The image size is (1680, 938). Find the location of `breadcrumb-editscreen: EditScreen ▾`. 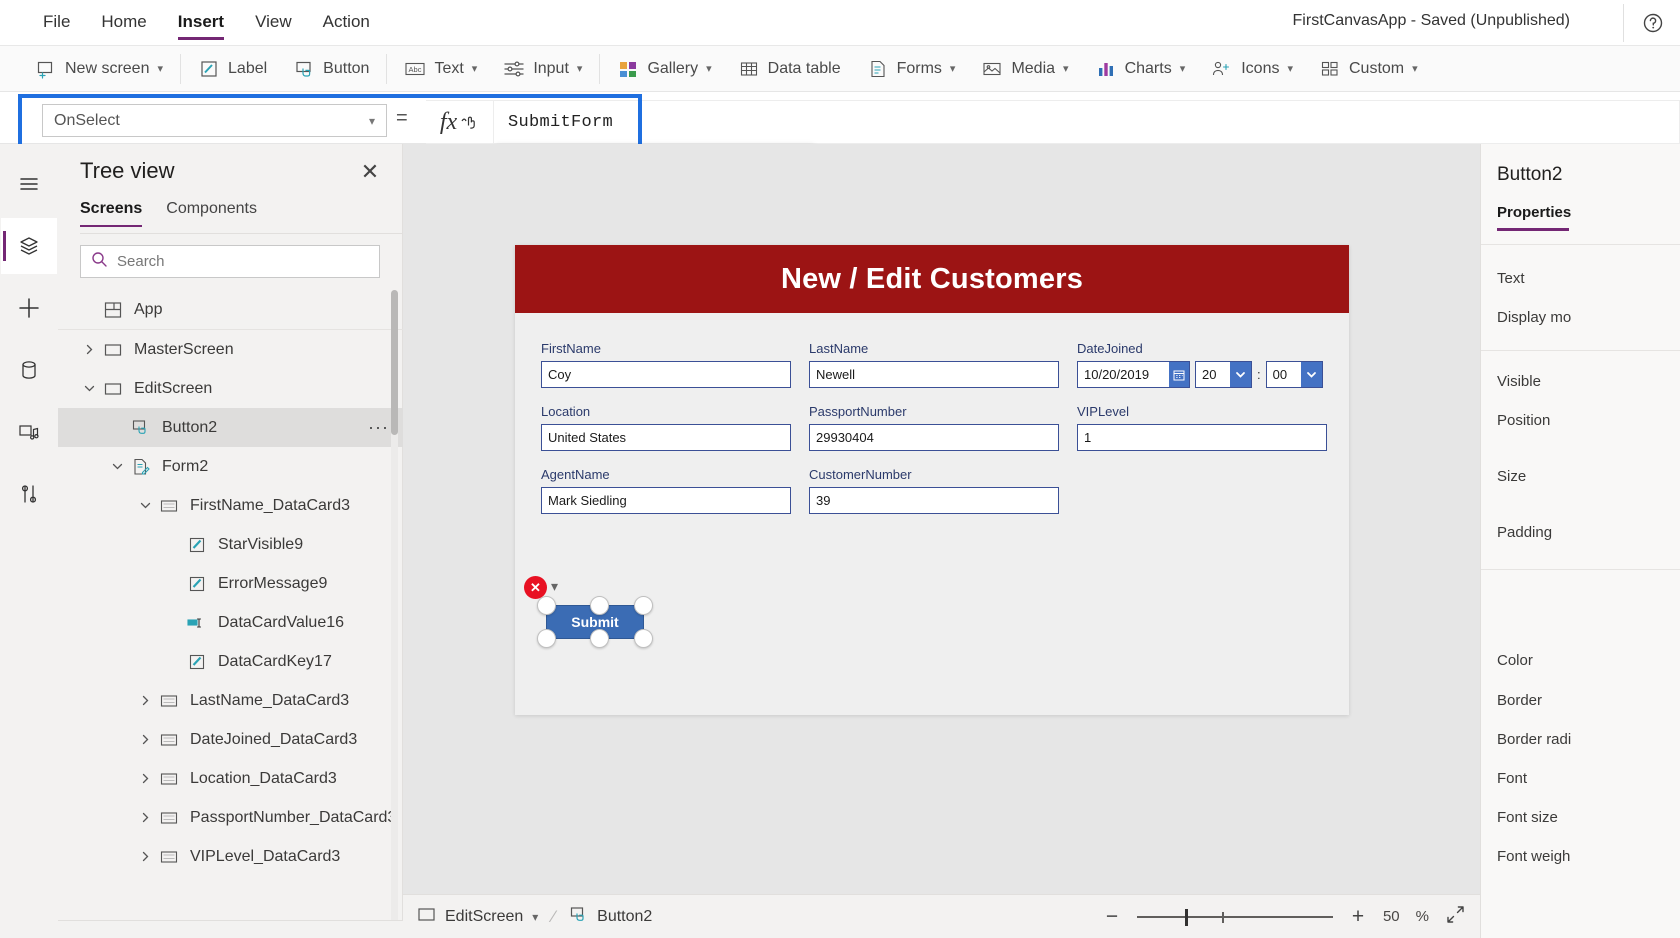

breadcrumb-editscreen: EditScreen ▾ is located at coordinates (477, 916).